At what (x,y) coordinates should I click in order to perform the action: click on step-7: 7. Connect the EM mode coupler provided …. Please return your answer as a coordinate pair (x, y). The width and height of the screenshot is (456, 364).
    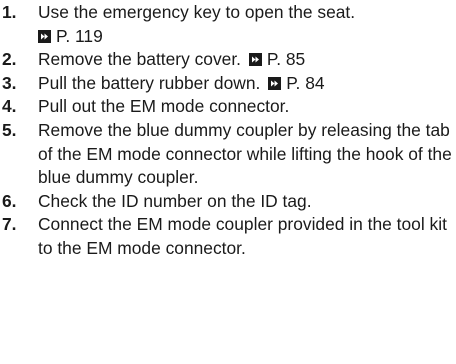
    Looking at the image, I should click on (228, 236).